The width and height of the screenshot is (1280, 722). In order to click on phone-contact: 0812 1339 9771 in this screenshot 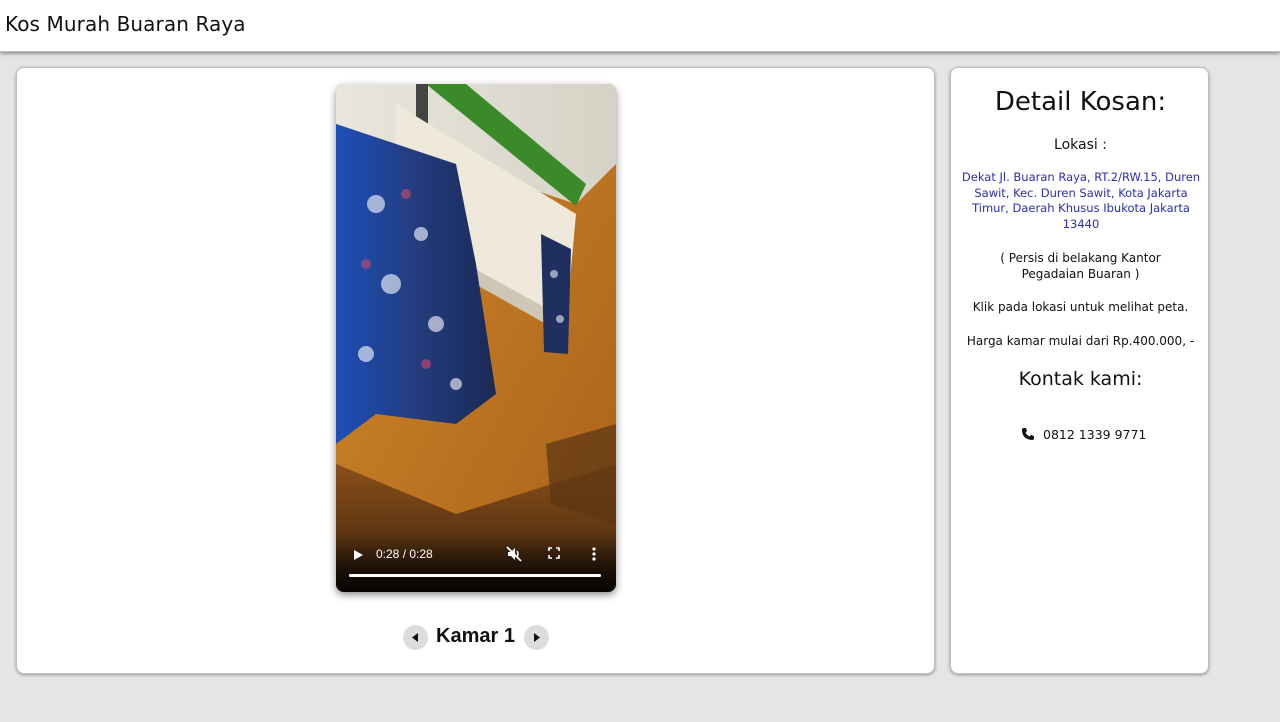, I will do `click(1086, 435)`.